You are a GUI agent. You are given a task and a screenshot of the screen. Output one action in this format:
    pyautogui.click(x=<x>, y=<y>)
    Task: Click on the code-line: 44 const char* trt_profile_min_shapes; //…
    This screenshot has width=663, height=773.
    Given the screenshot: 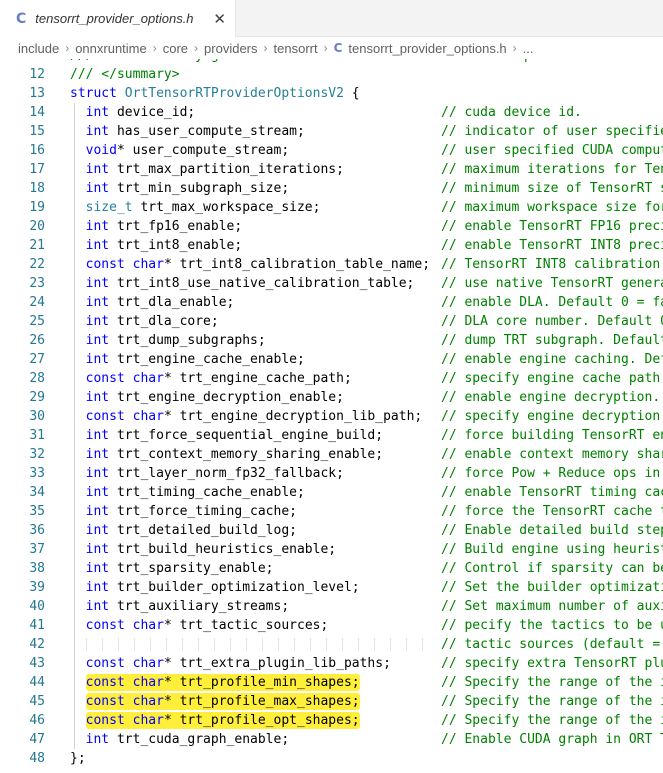 What is the action you would take?
    pyautogui.click(x=331, y=682)
    